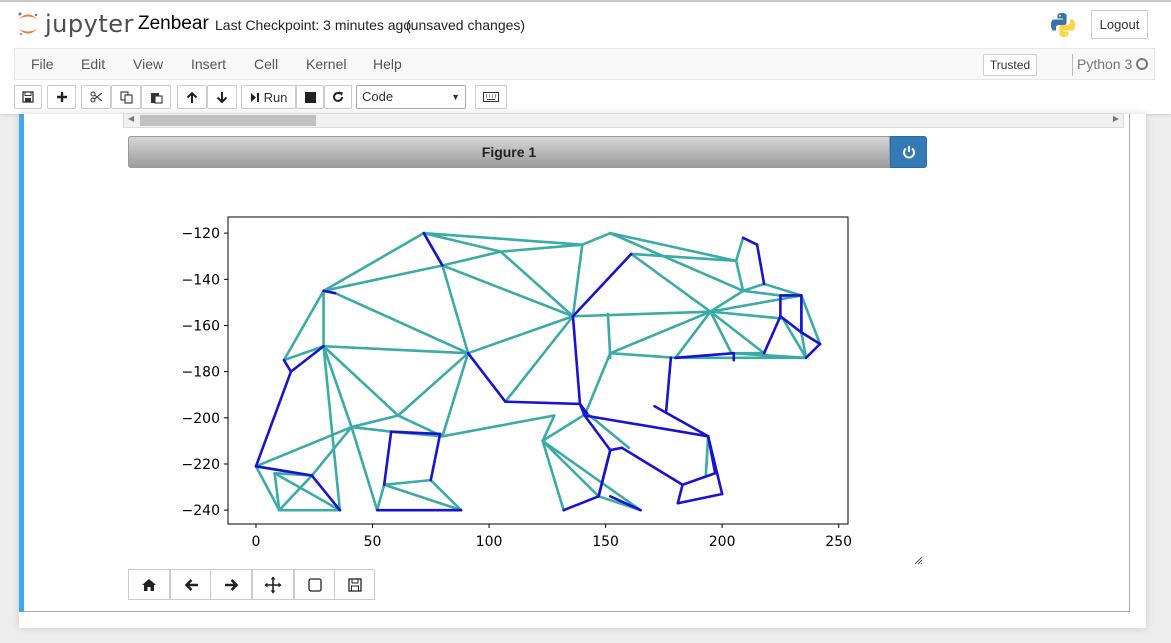 This screenshot has height=643, width=1171. Describe the element at coordinates (838, 542) in the screenshot. I see `x-tick-label: 250` at that location.